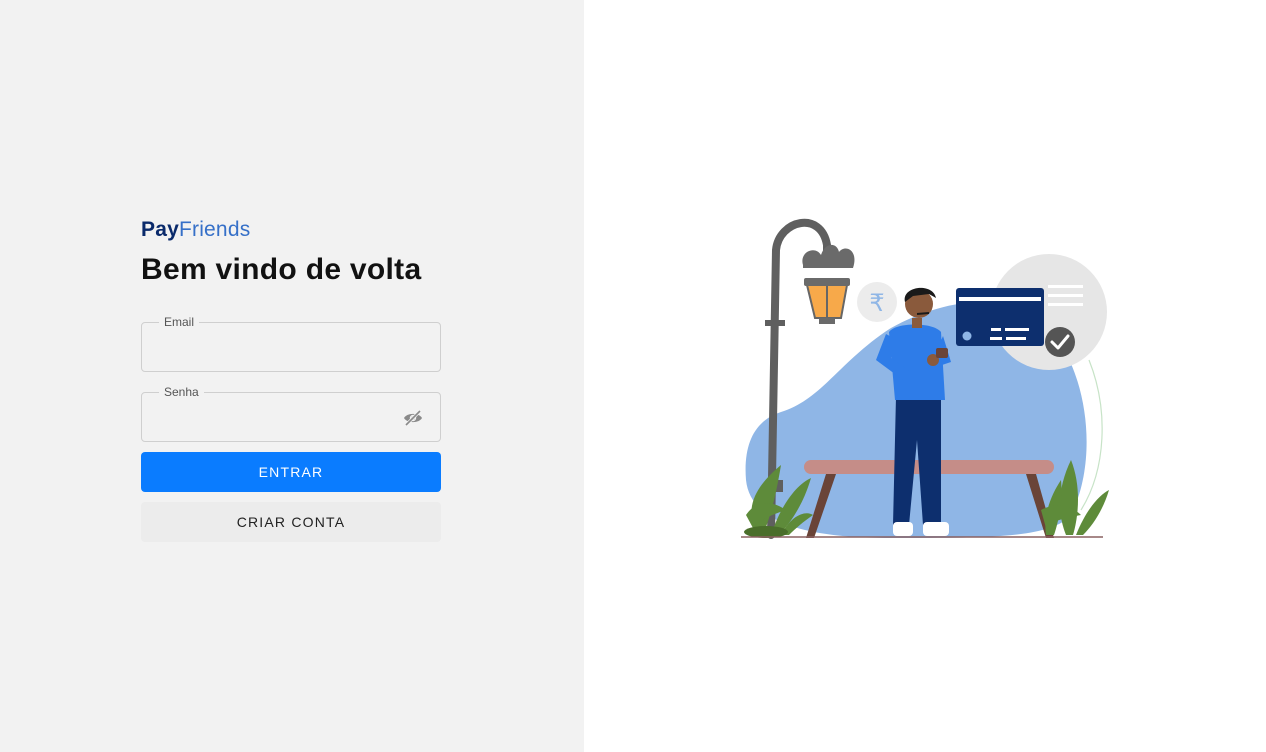 This screenshot has width=1266, height=752. I want to click on password-input, so click(291, 417).